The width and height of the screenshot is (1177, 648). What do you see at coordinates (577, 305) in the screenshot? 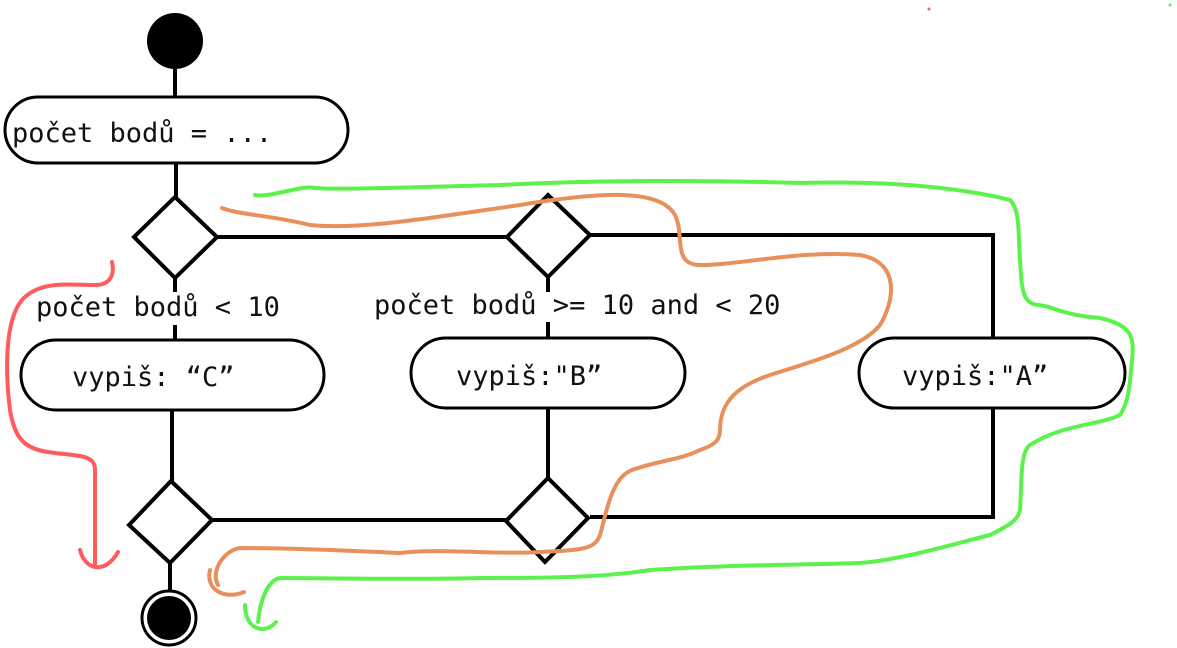
I see `condition-between-label: počet bodů >= 10 and < 20` at bounding box center [577, 305].